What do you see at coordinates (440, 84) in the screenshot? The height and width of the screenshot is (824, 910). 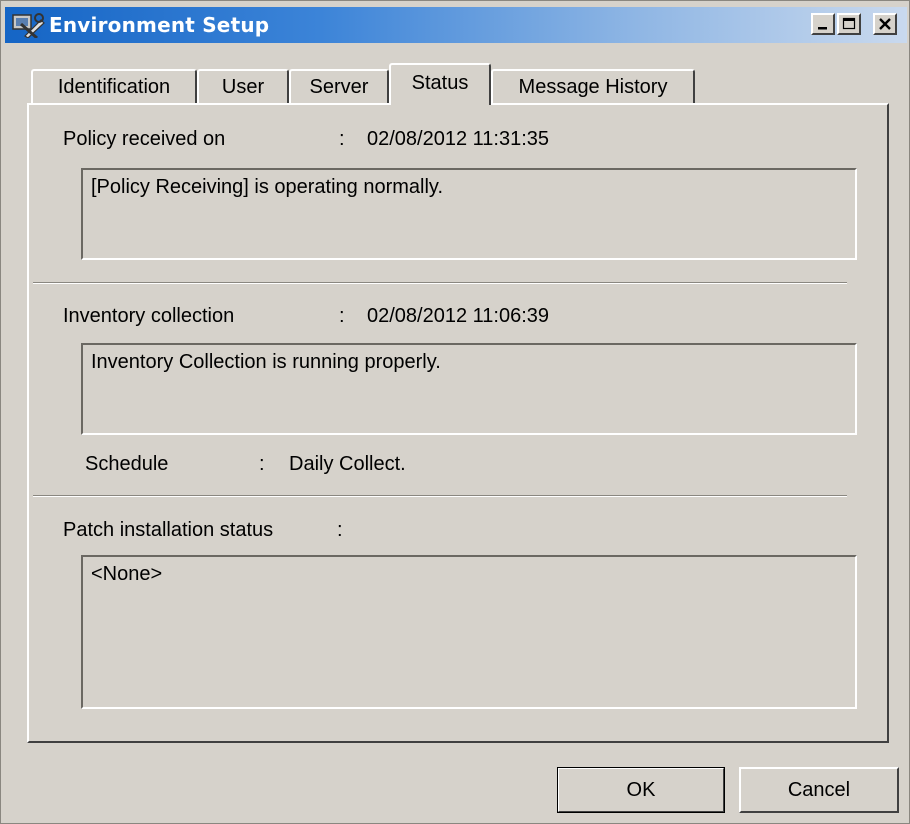 I see `tab-status: Status` at bounding box center [440, 84].